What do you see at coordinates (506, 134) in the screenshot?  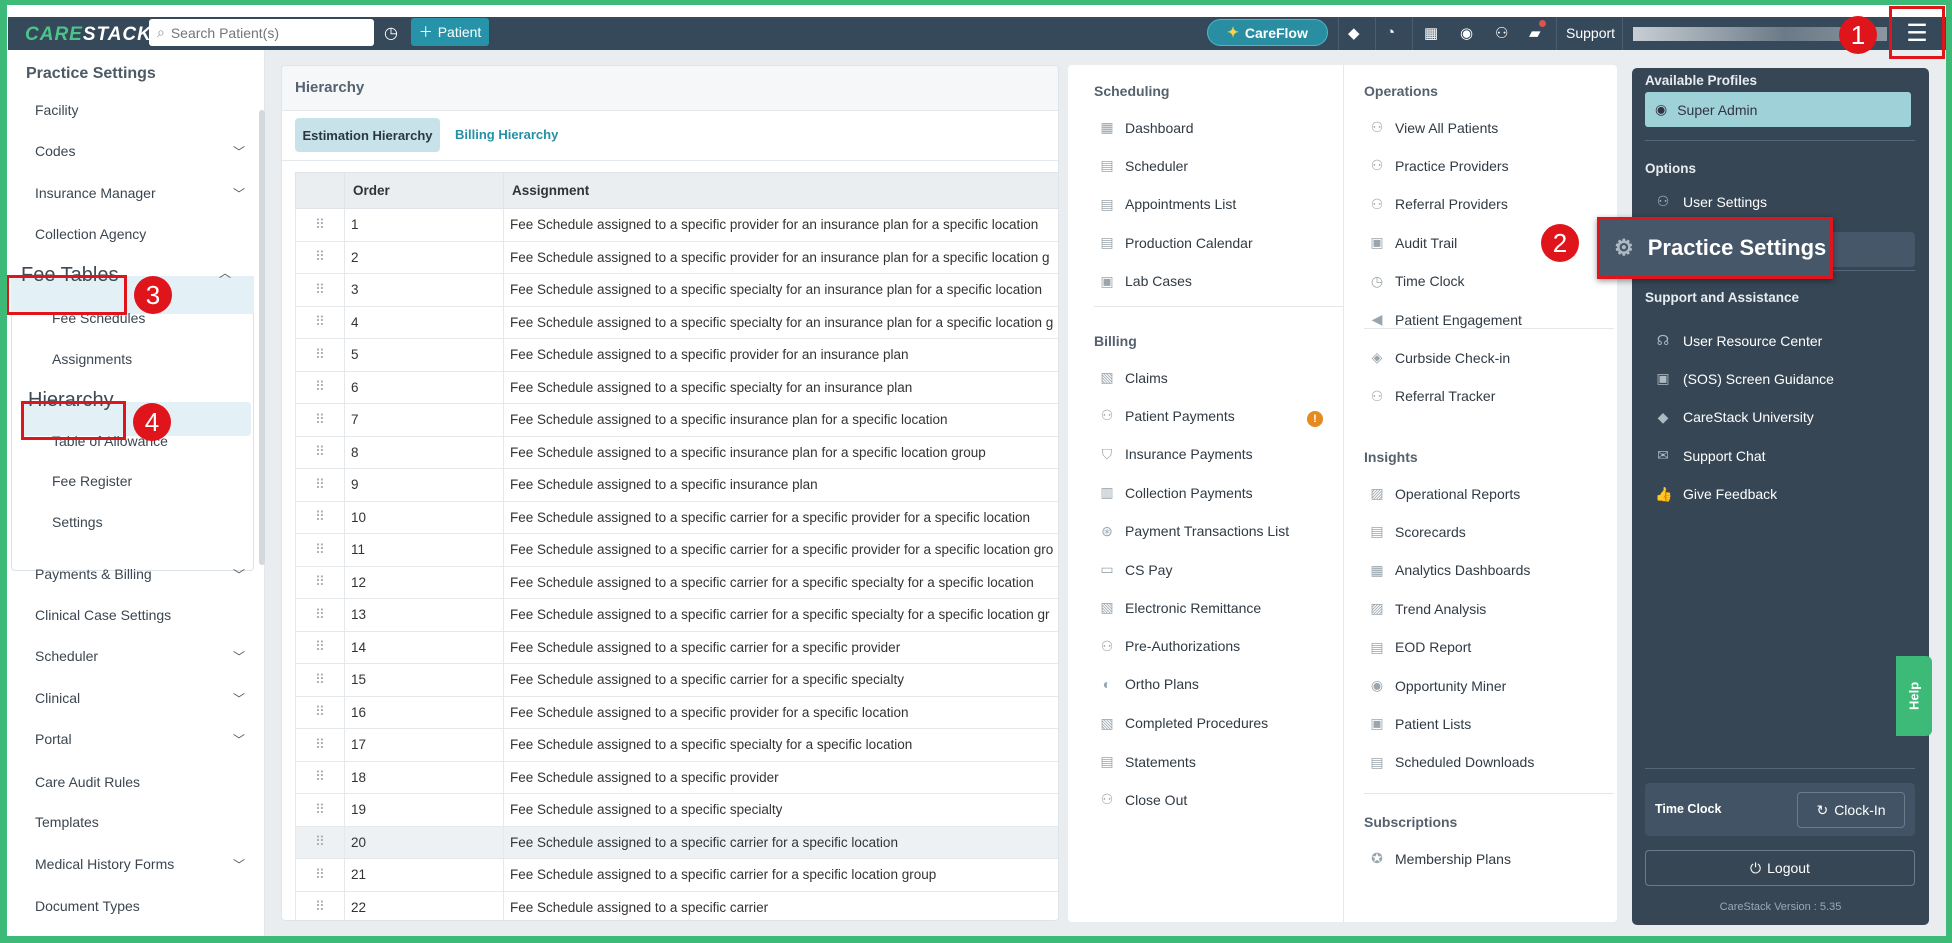 I see `tab-billing-hierarchy: Billing Hierarchy` at bounding box center [506, 134].